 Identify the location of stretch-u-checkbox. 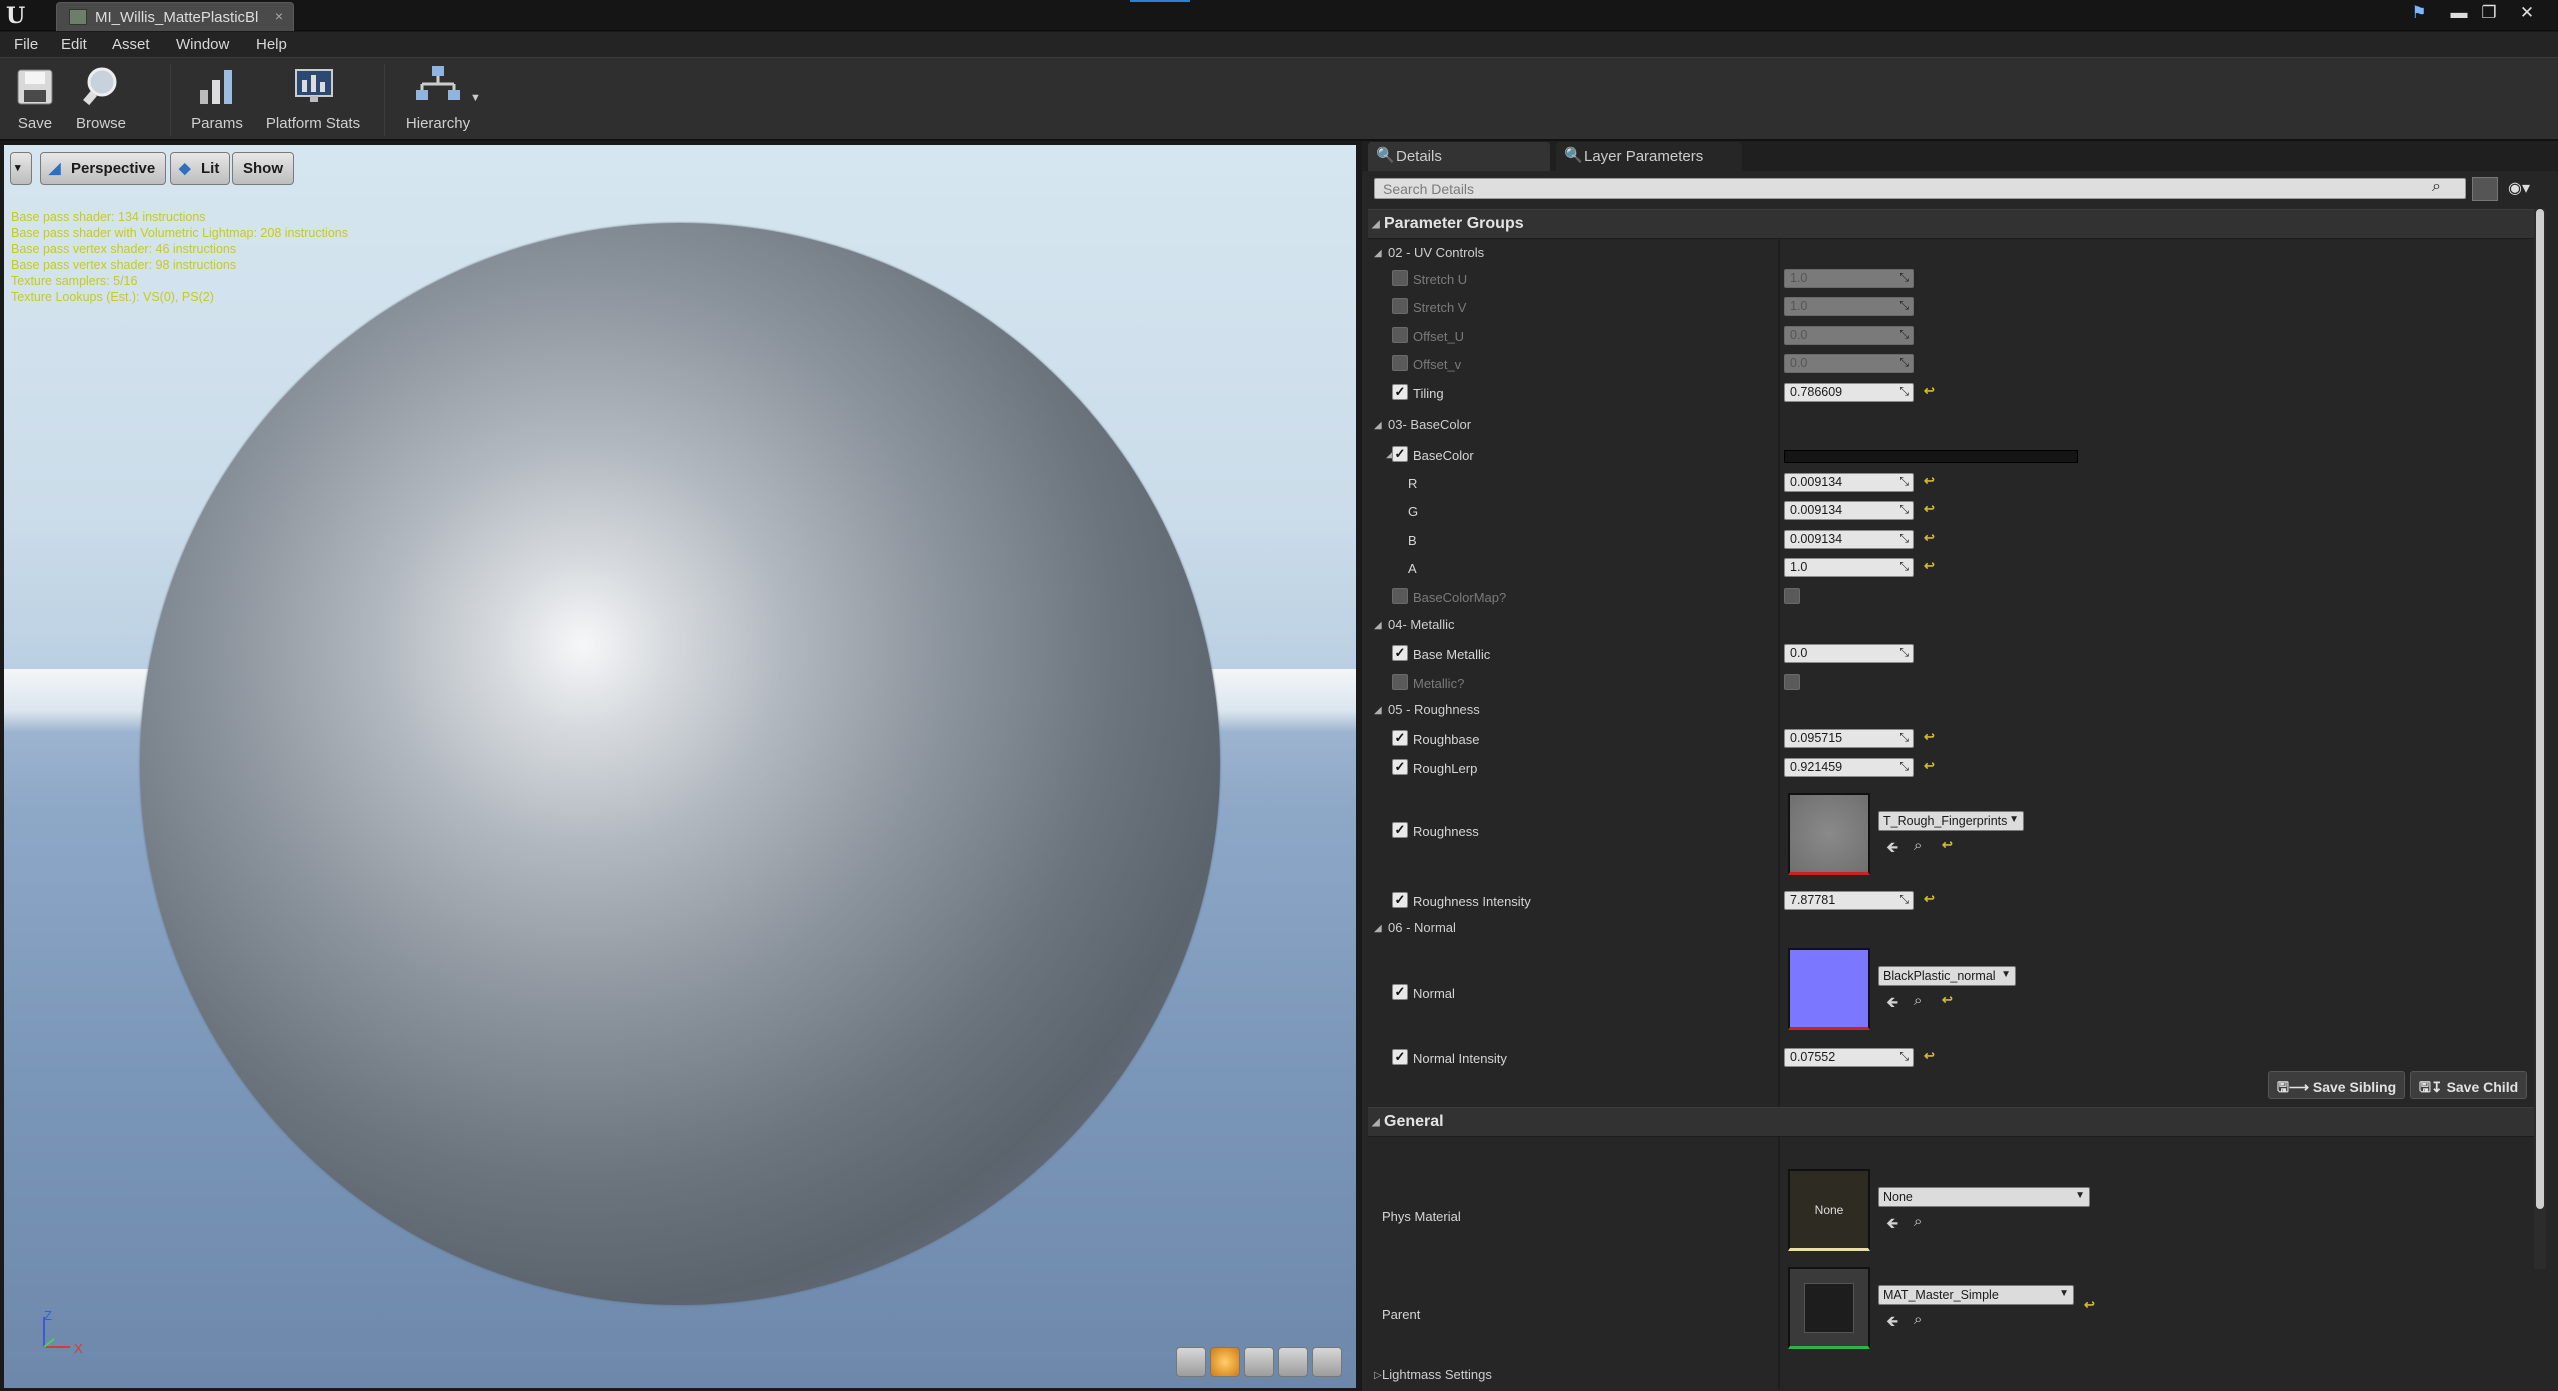
(1400, 278).